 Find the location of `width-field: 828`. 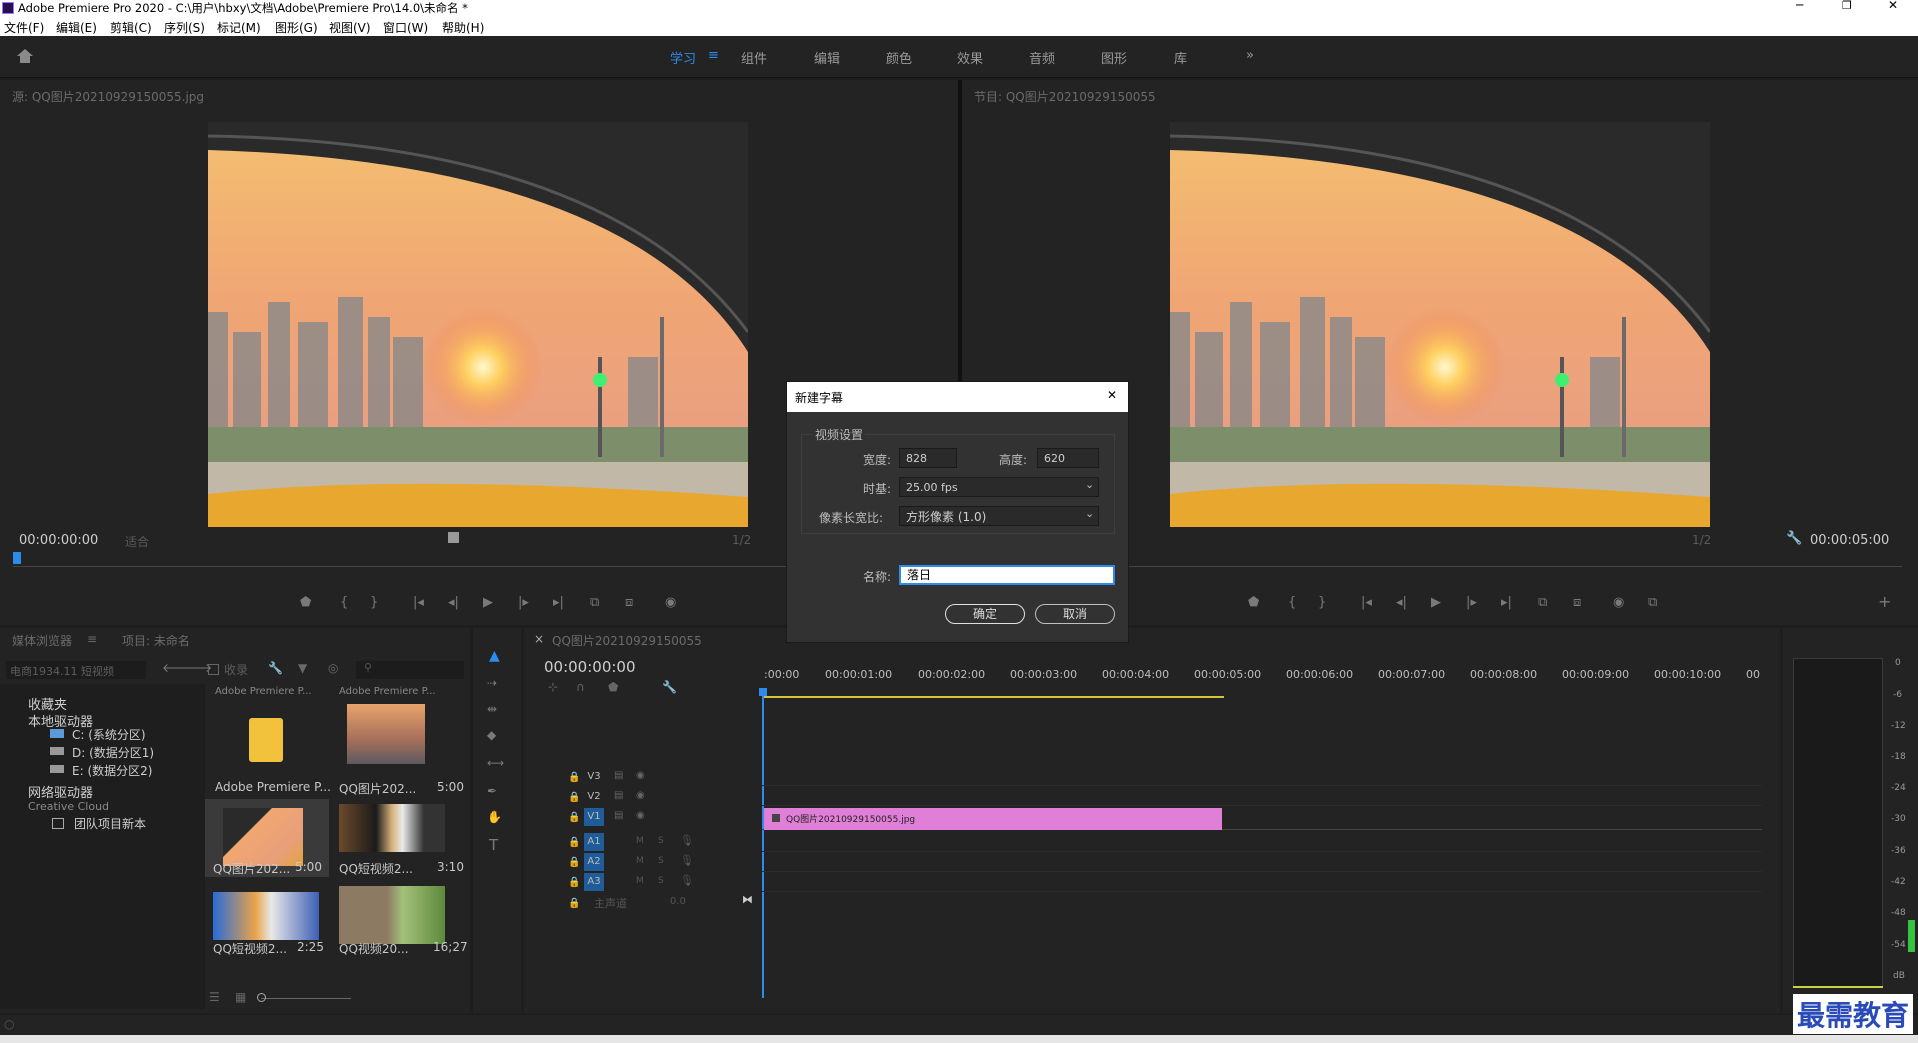

width-field: 828 is located at coordinates (928, 458).